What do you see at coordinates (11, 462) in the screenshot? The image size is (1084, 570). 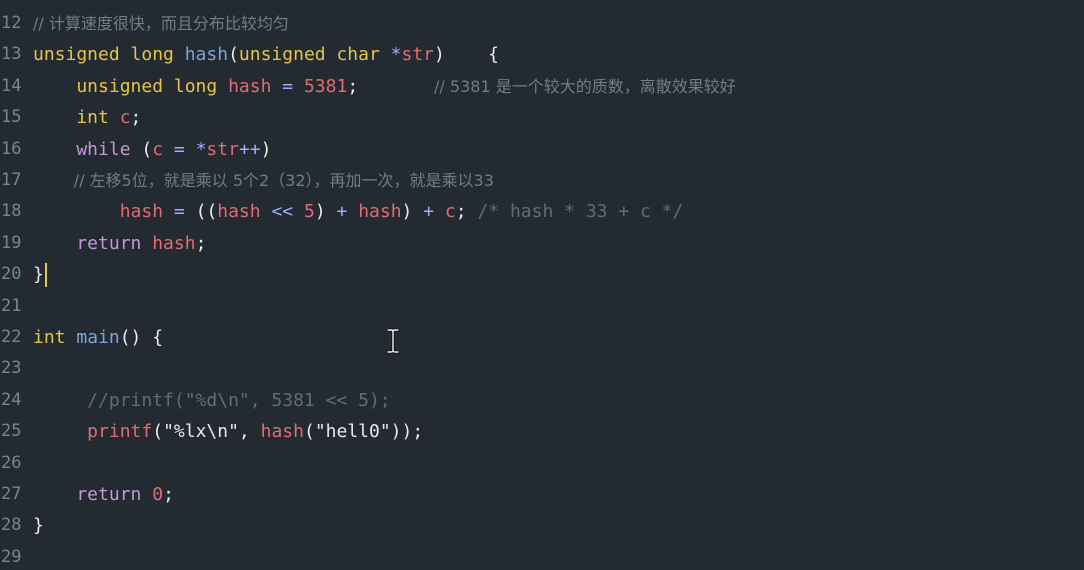 I see `line-number: 26` at bounding box center [11, 462].